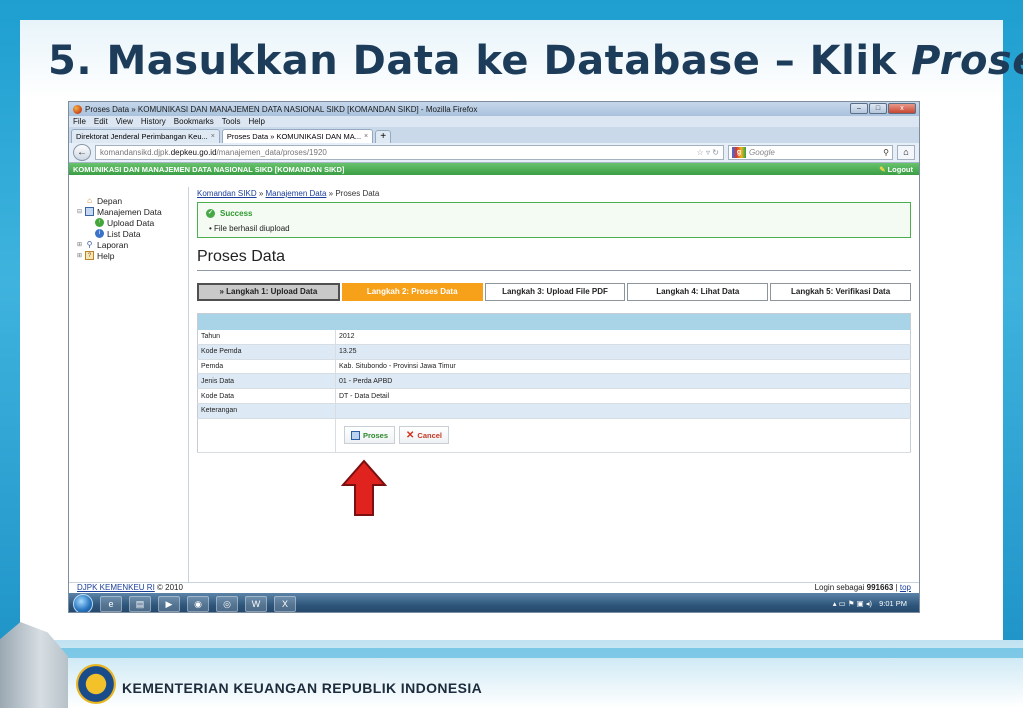  Describe the element at coordinates (906, 152) in the screenshot. I see `home-button: ⌂` at that location.